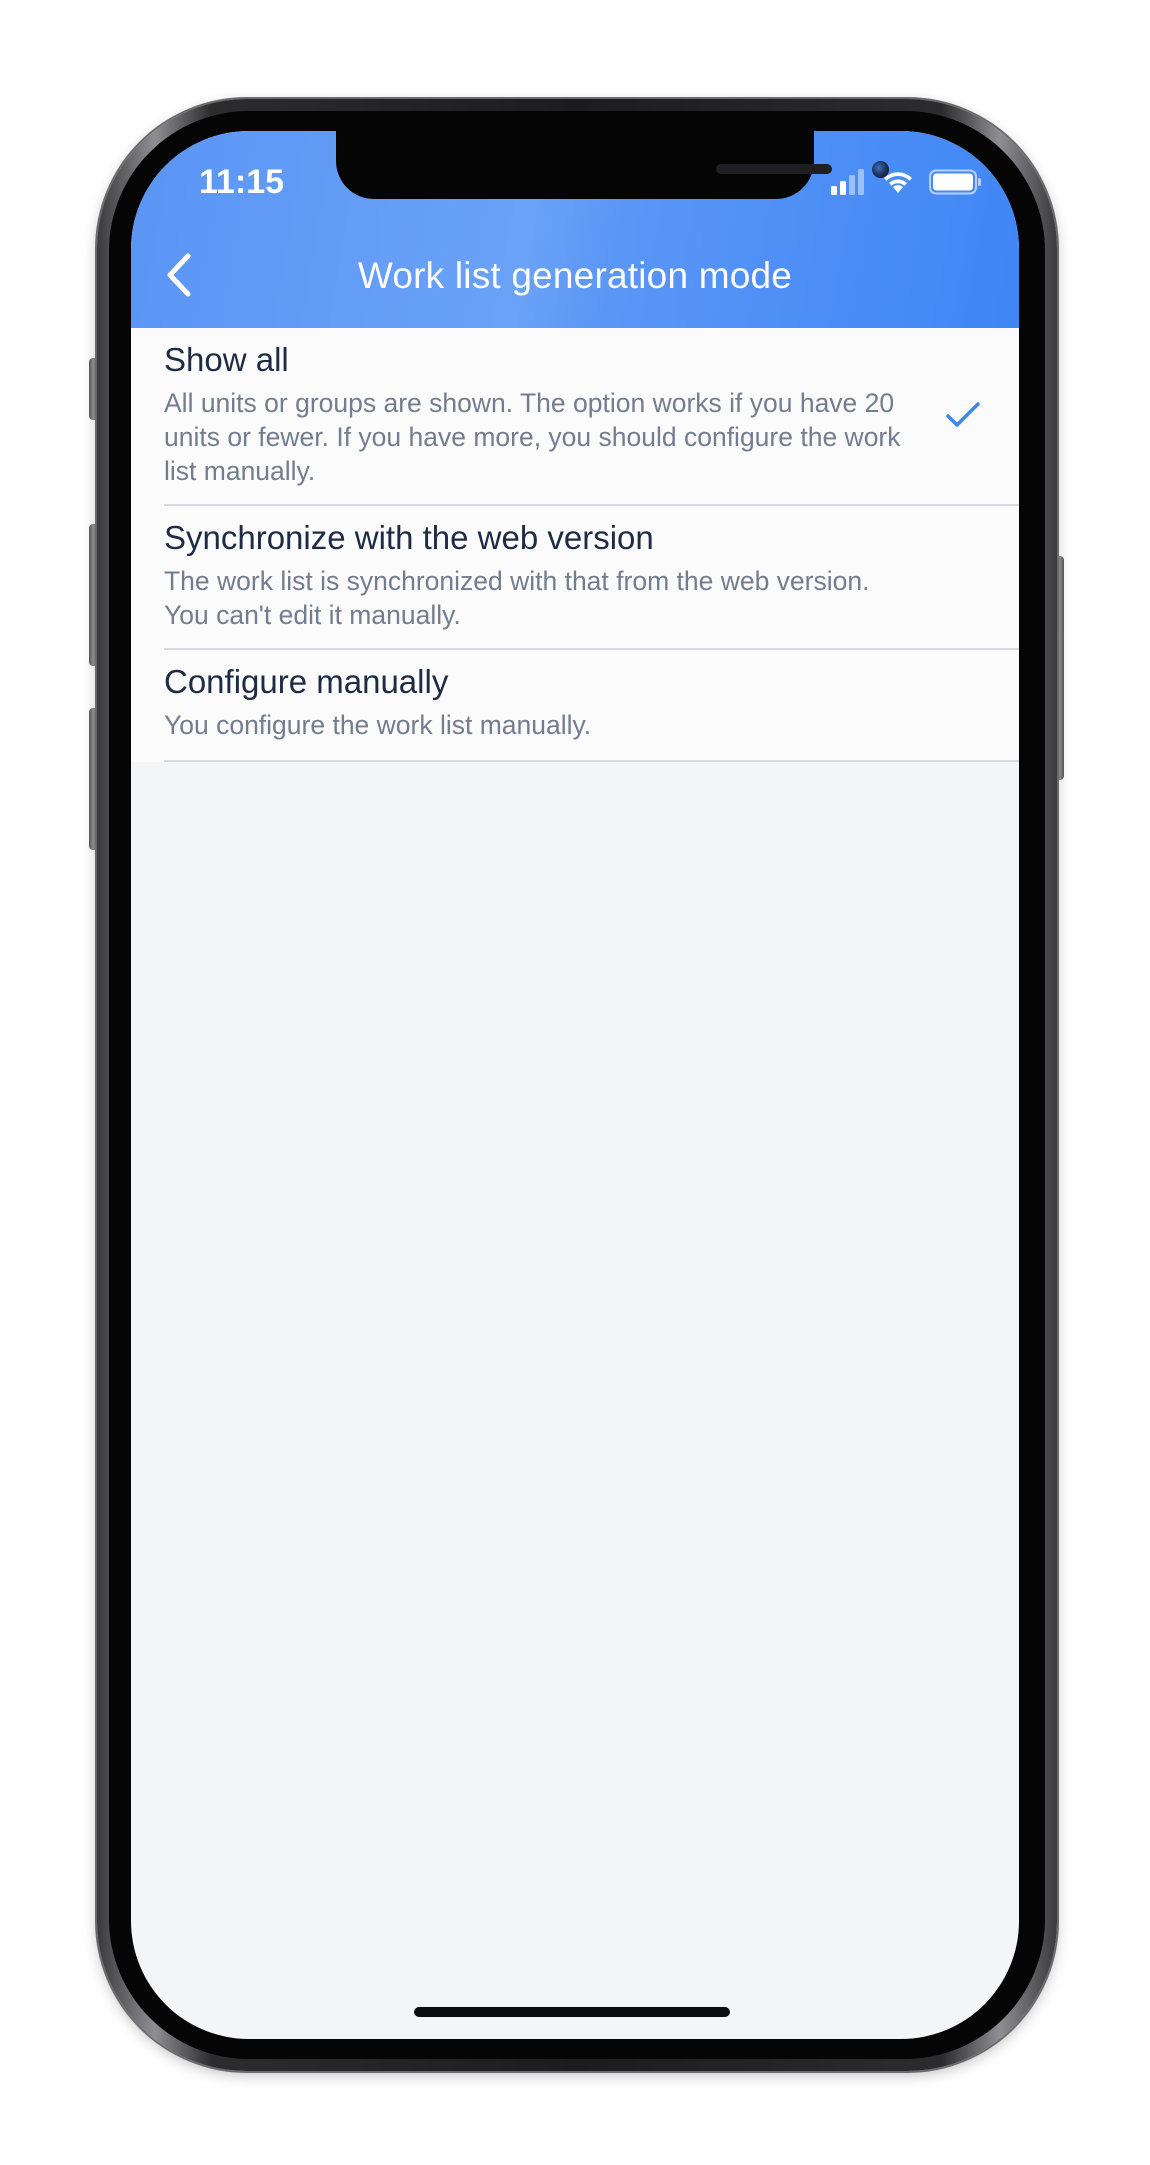  What do you see at coordinates (378, 725) in the screenshot?
I see `option-description: You configure the work list manually.` at bounding box center [378, 725].